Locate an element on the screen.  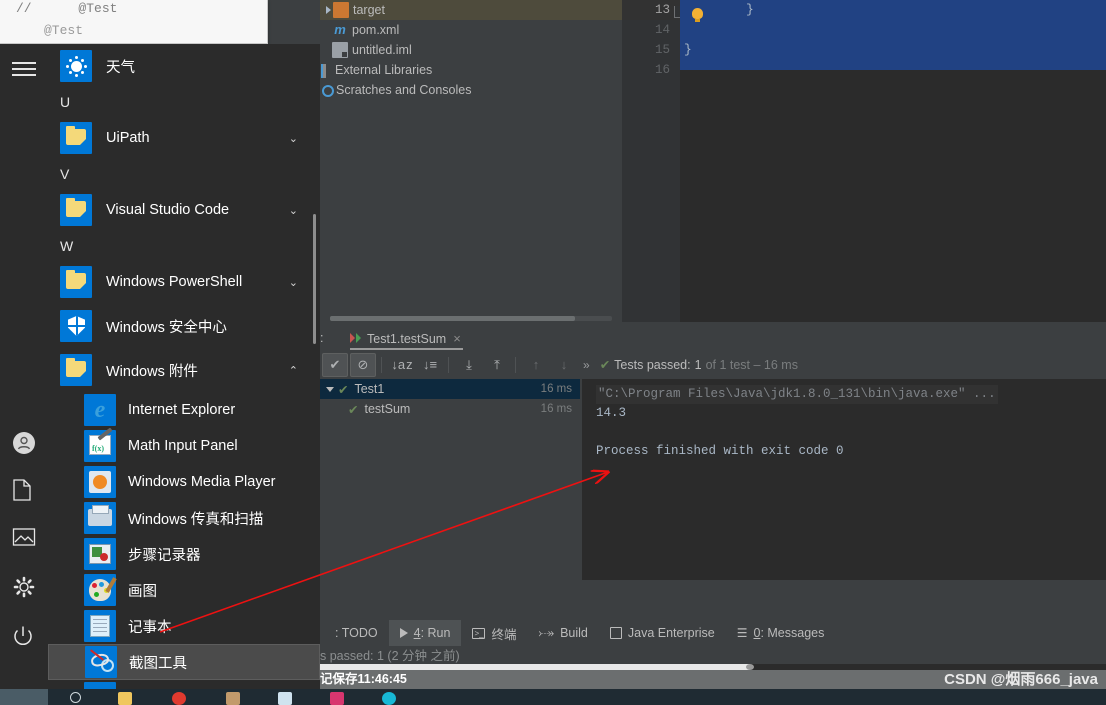
next-failed-button: ↓ is located at coordinates (564, 365).